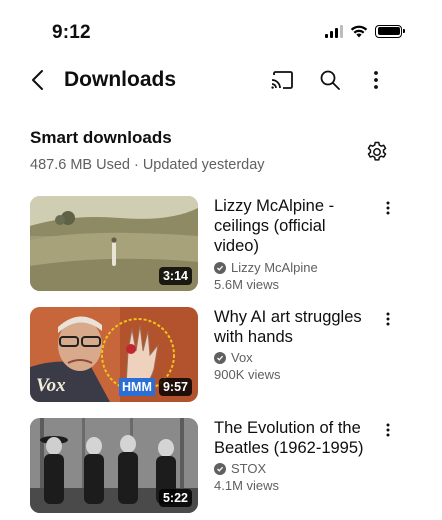 The width and height of the screenshot is (442, 520). I want to click on back-arrow-icon, so click(37, 80).